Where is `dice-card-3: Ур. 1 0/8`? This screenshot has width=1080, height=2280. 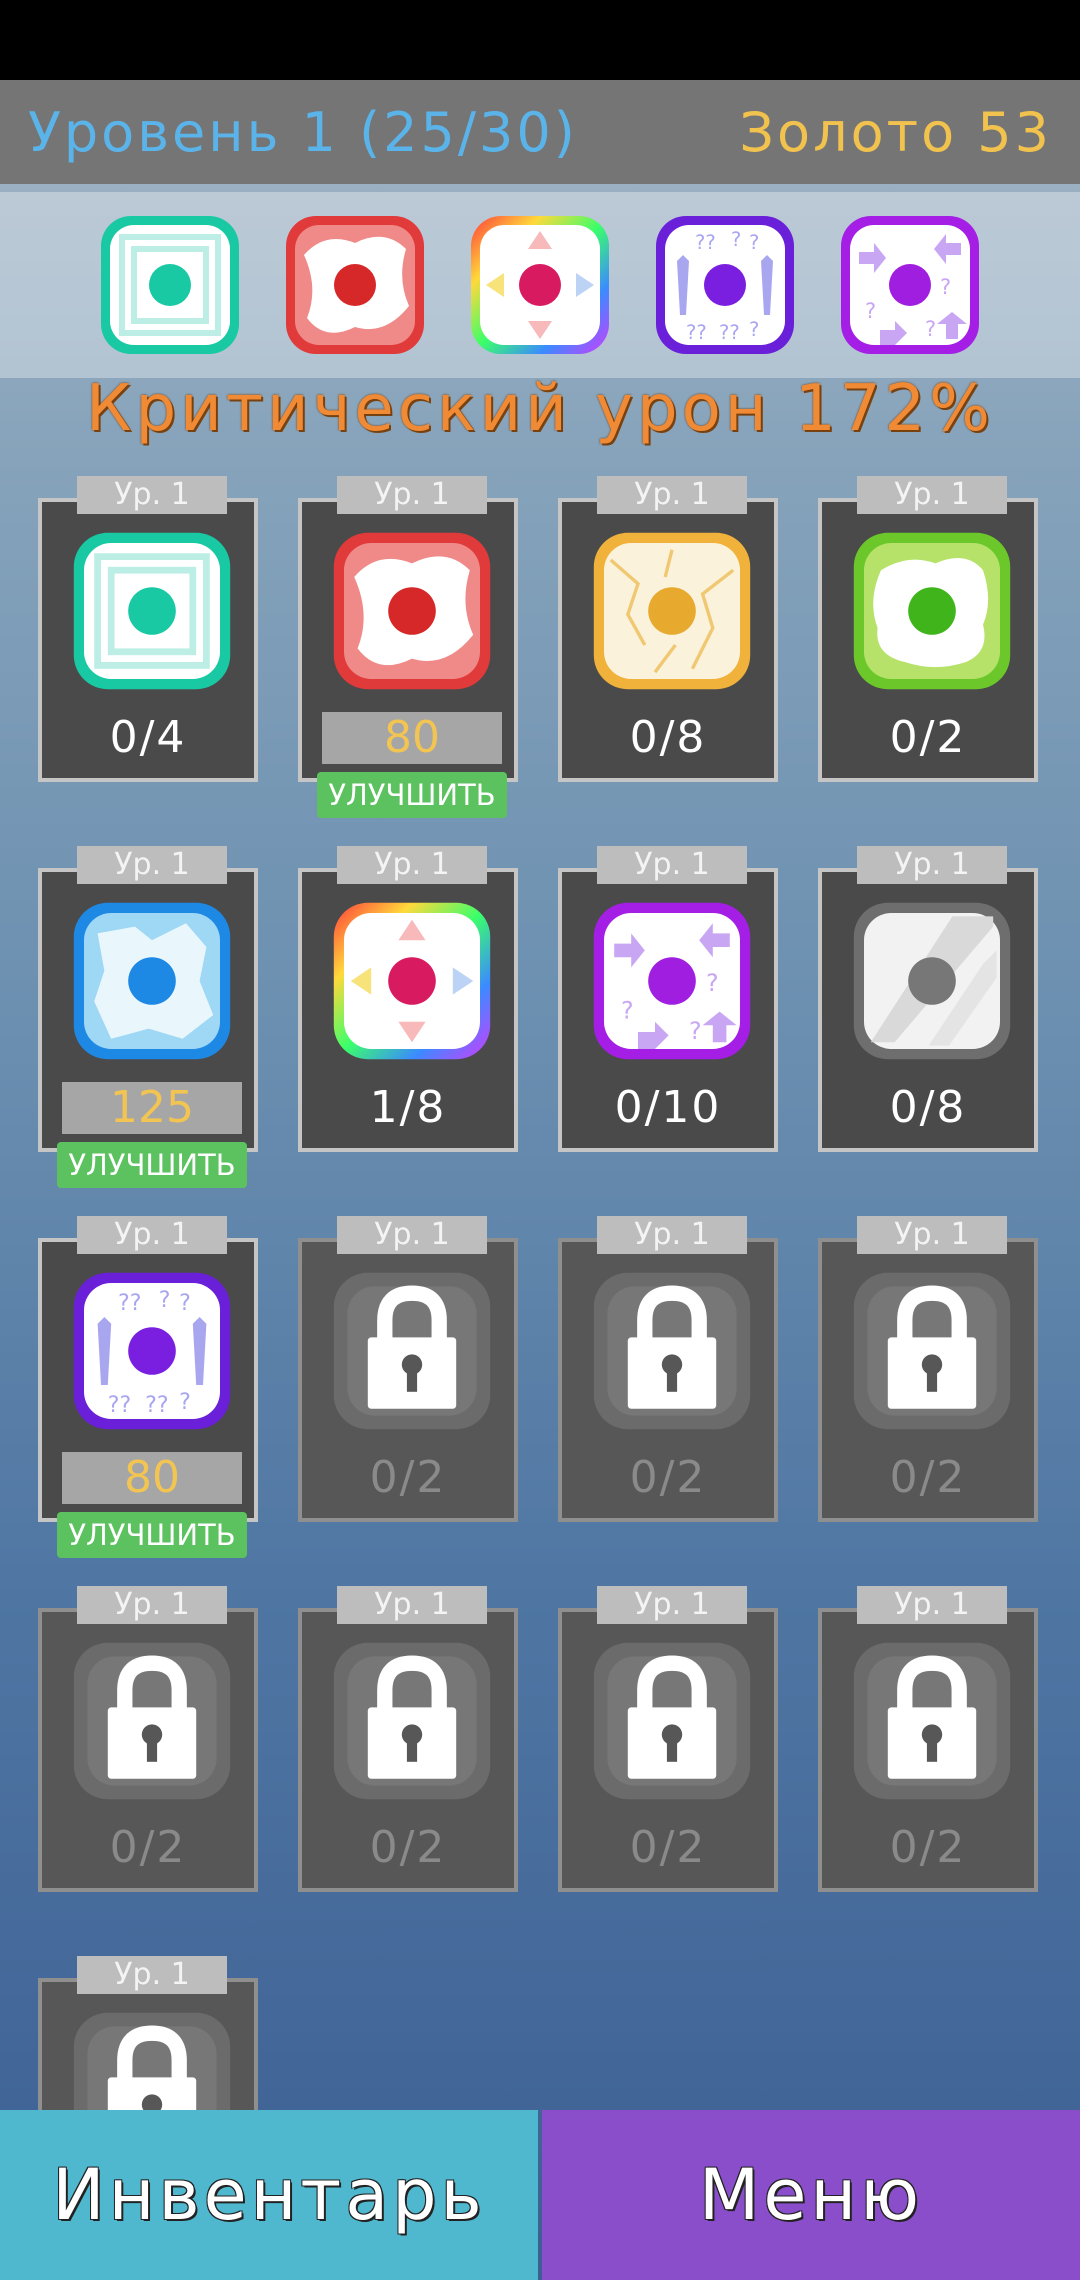
dice-card-3: Ур. 1 0/8 is located at coordinates (668, 629).